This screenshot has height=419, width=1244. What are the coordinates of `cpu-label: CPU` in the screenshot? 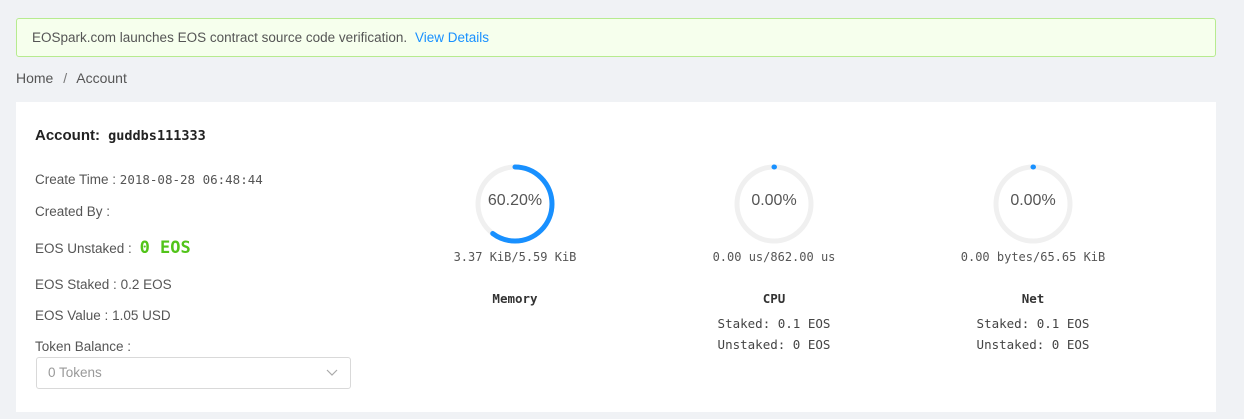 It's located at (774, 298).